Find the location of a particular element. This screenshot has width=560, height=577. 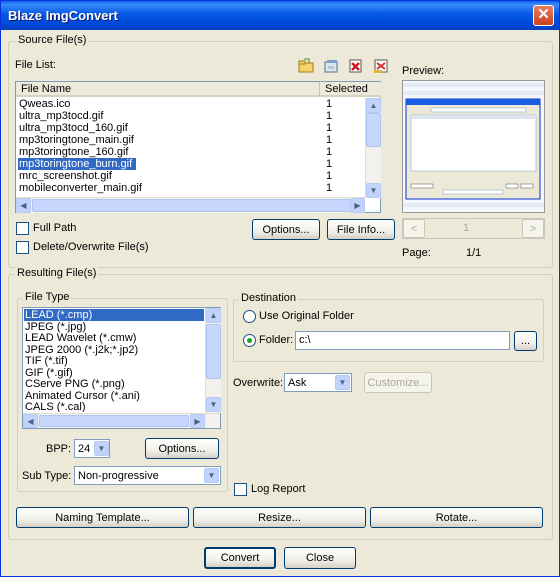

file-type-hscrollbar: ◀ ▶ is located at coordinates (121, 420).